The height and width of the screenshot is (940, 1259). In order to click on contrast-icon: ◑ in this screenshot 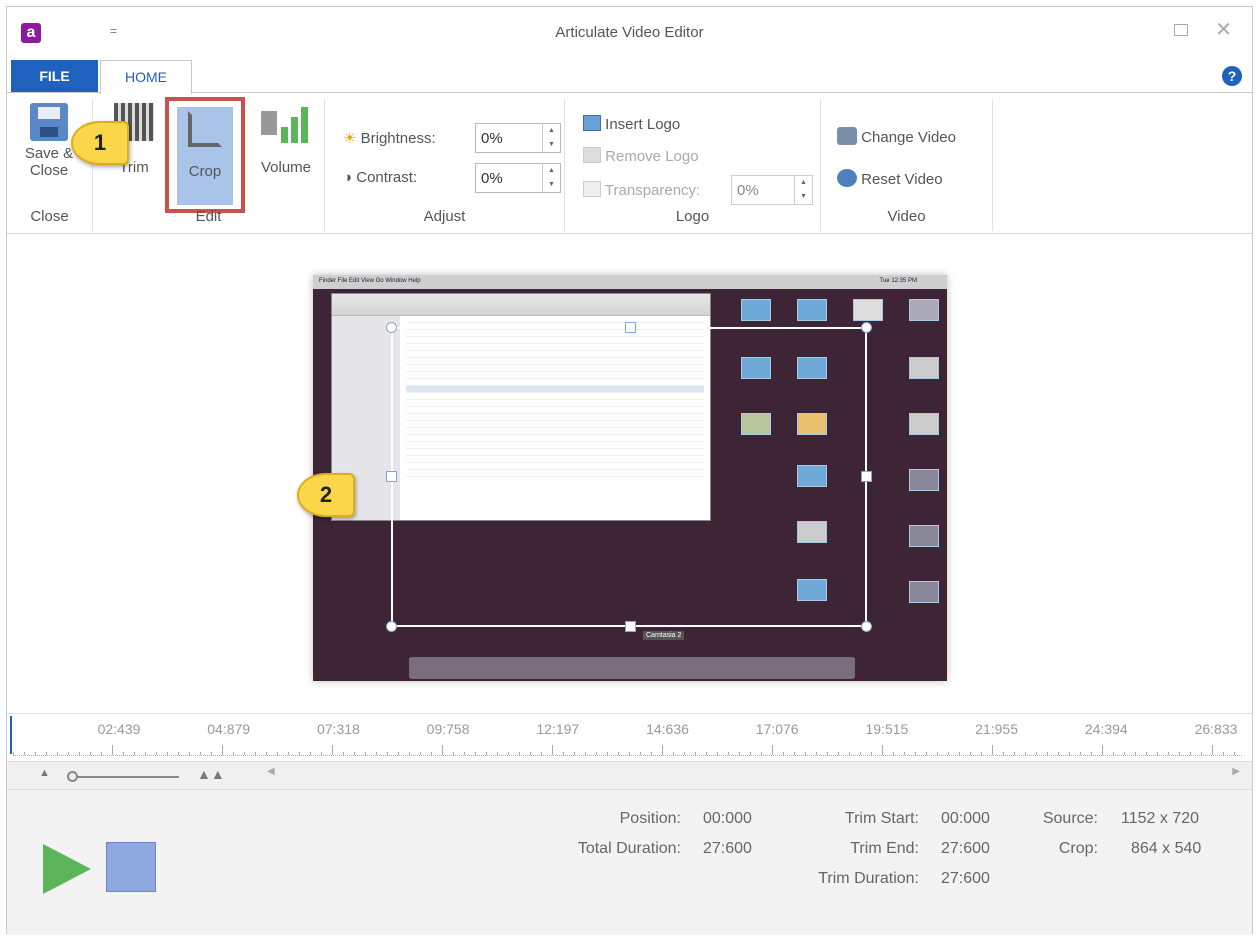, I will do `click(348, 177)`.